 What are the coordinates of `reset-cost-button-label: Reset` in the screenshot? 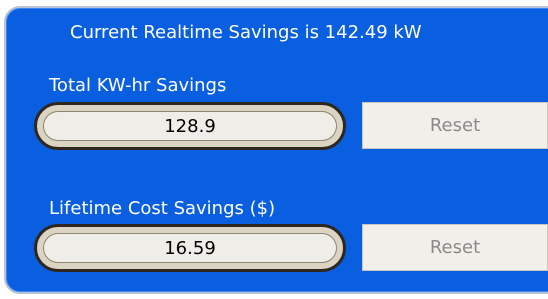 It's located at (455, 247).